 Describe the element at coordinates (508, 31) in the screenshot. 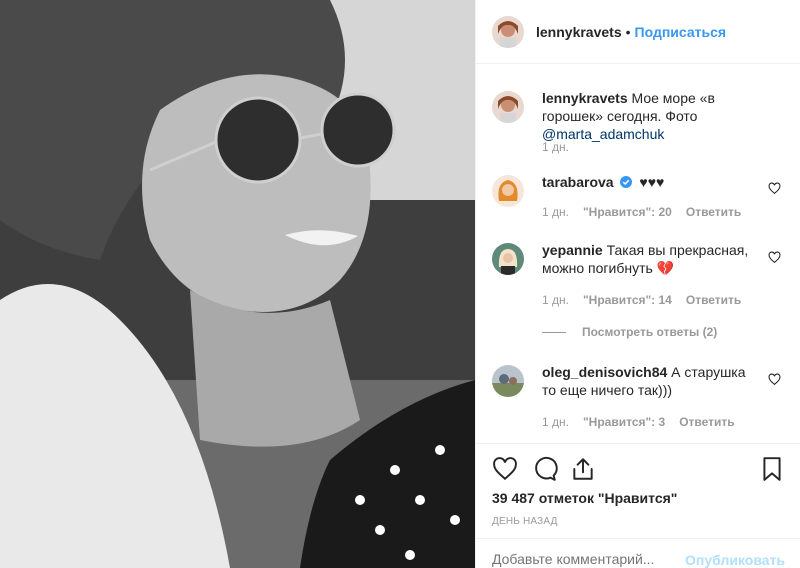

I see `author-avatar` at that location.